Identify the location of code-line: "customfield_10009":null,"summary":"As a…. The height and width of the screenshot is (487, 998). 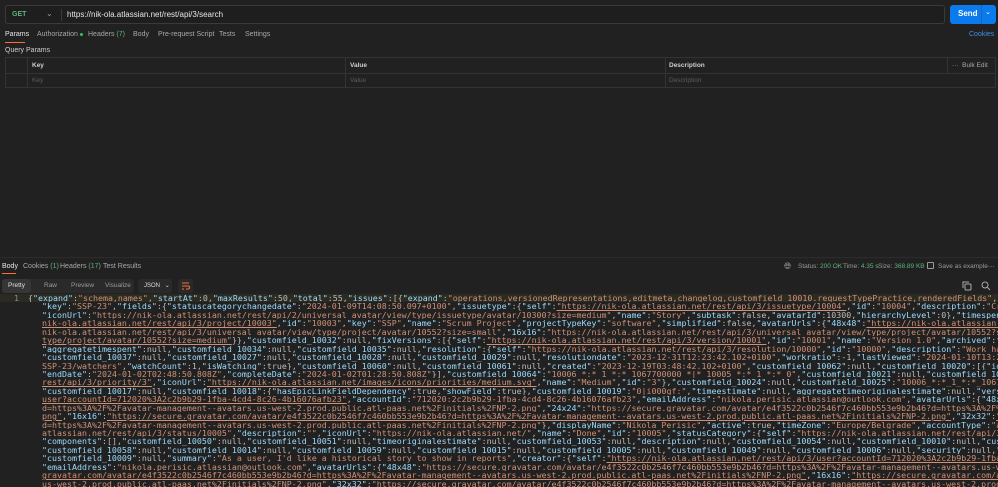
(520, 458).